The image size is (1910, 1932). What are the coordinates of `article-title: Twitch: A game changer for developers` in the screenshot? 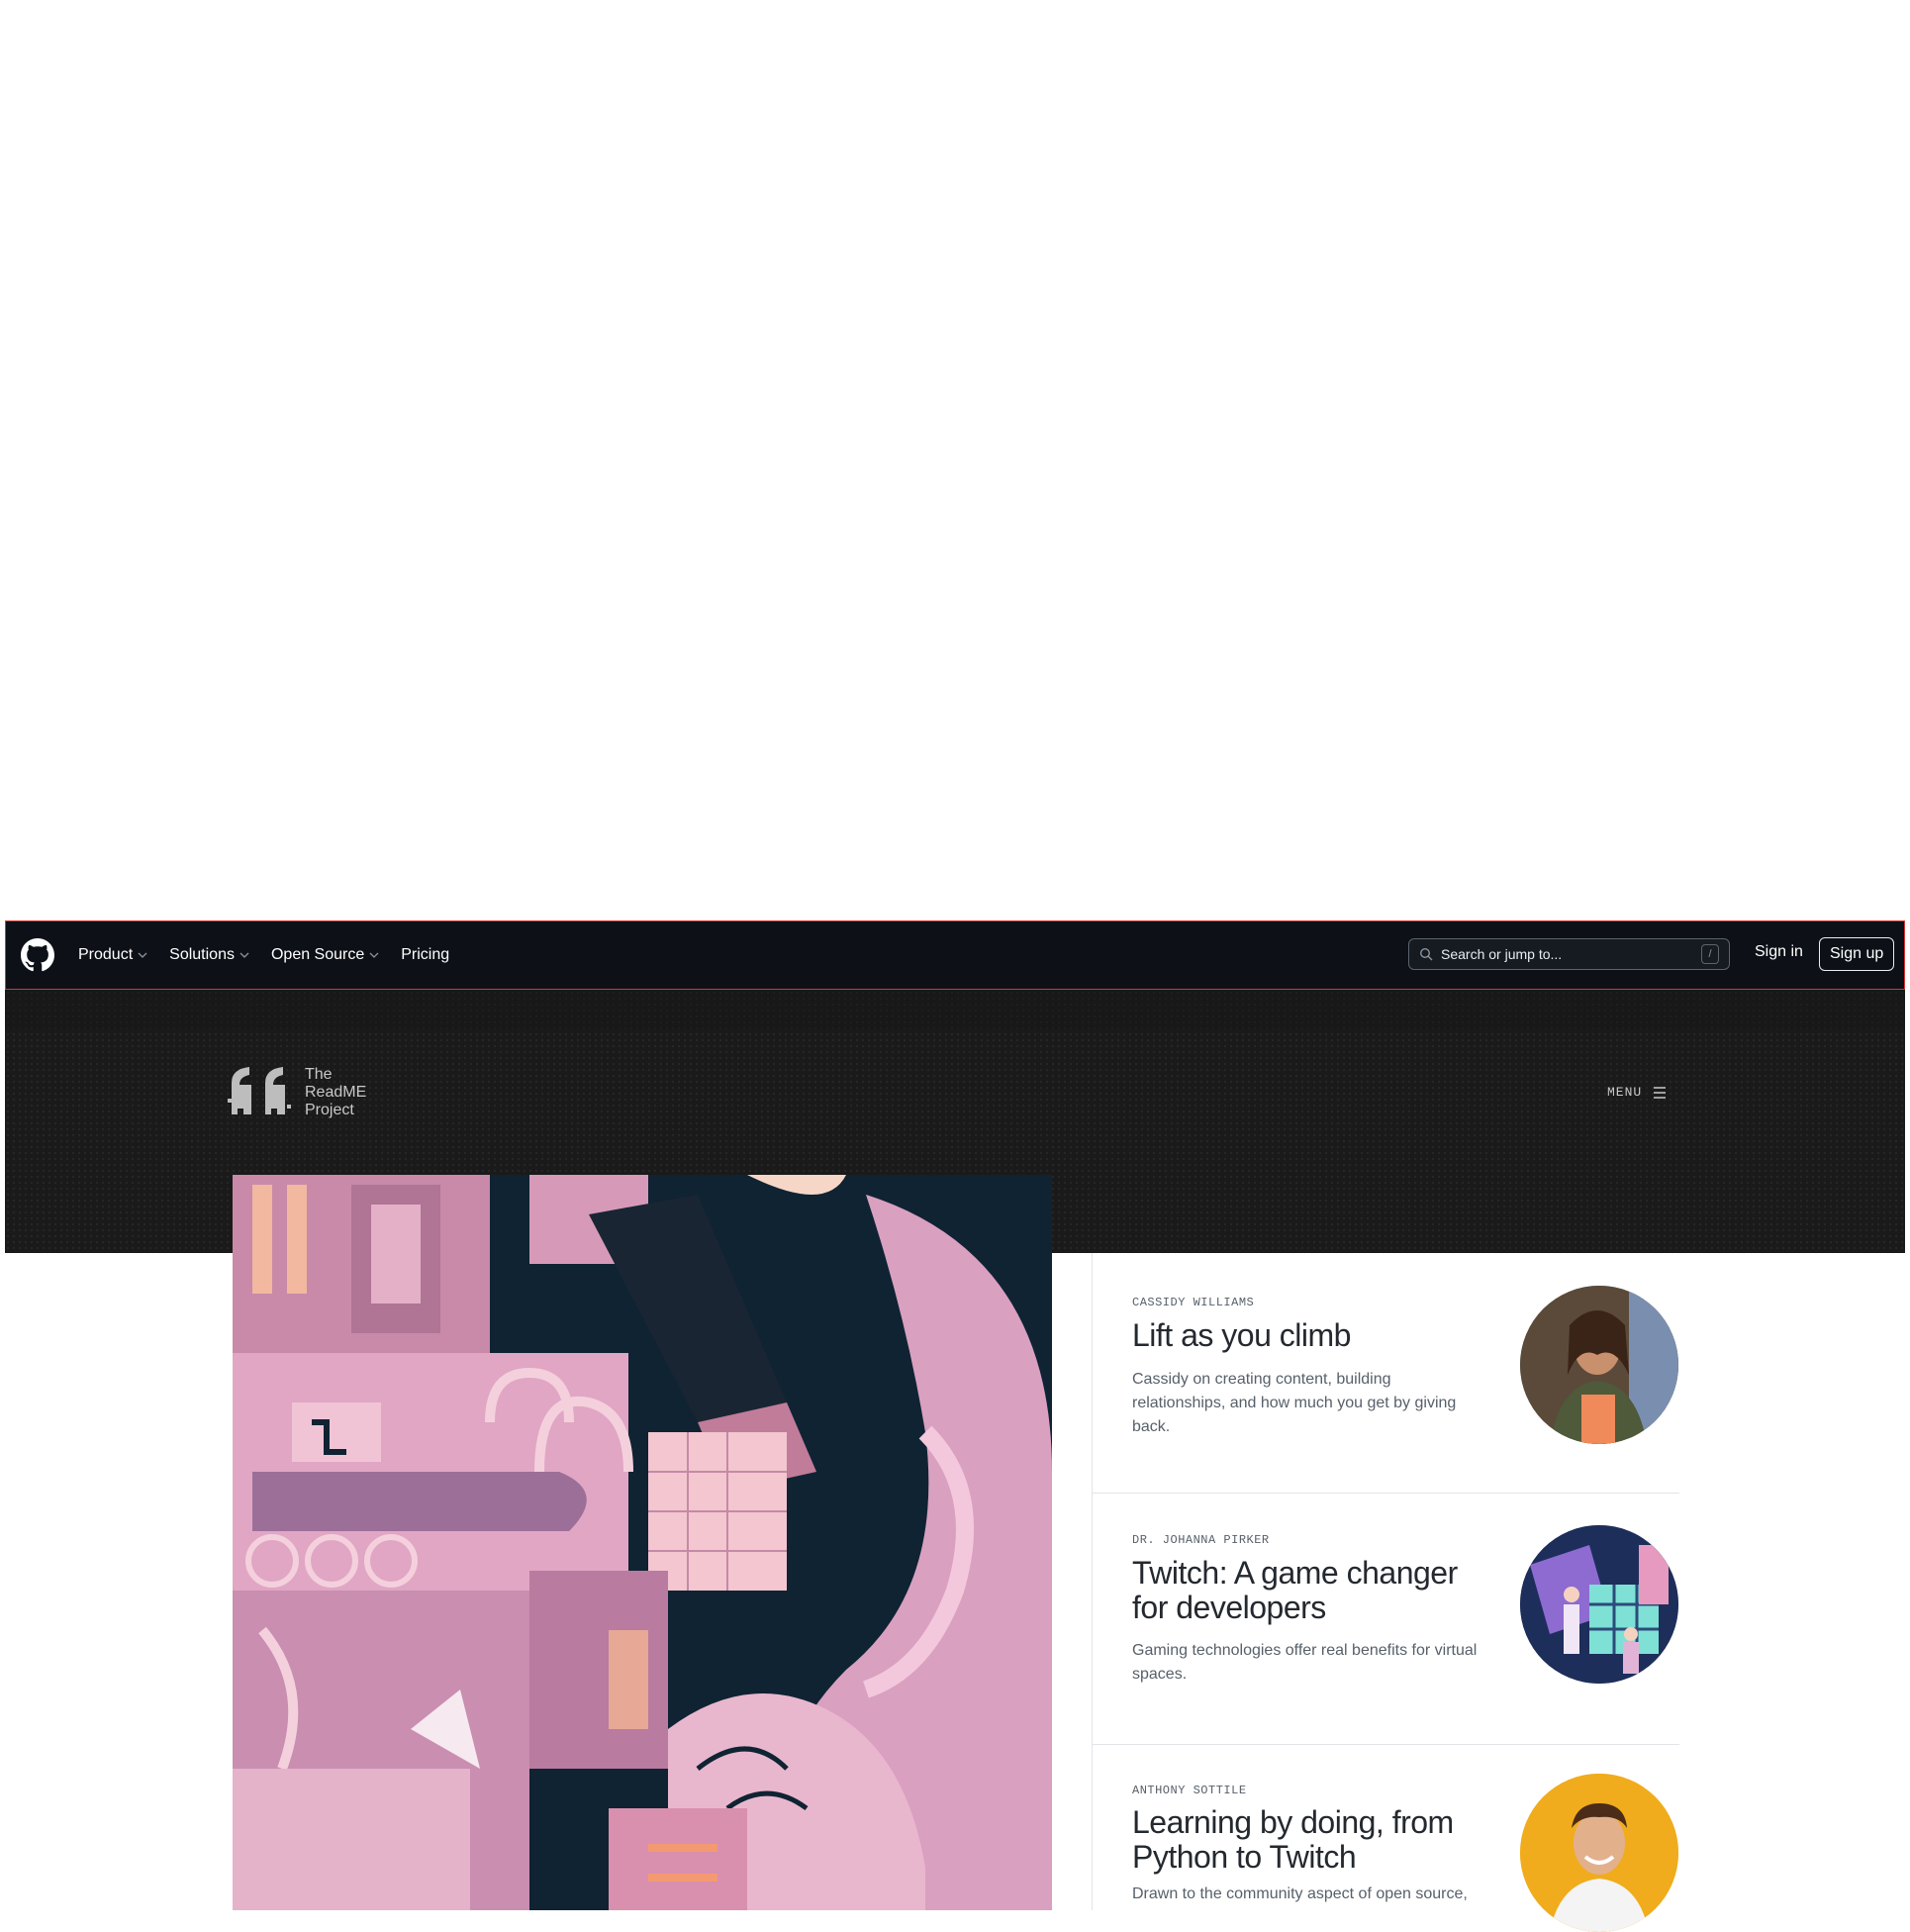 It's located at (1310, 1590).